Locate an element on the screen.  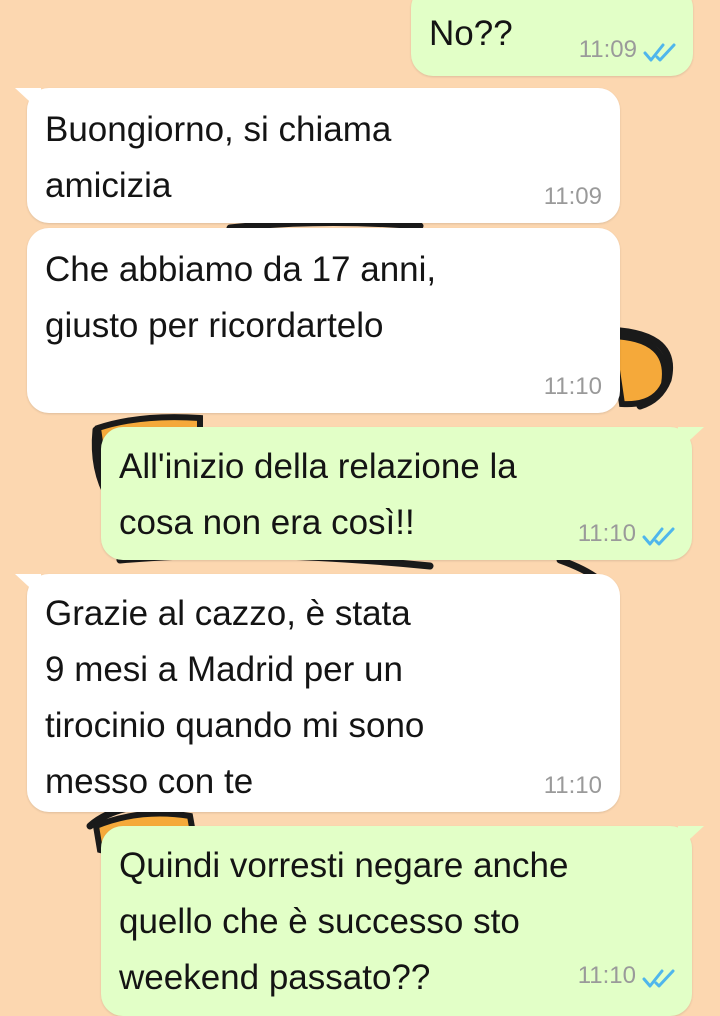
message-bubble-incoming: Buongiorno, si chiama amicizia 11:09 is located at coordinates (317, 155).